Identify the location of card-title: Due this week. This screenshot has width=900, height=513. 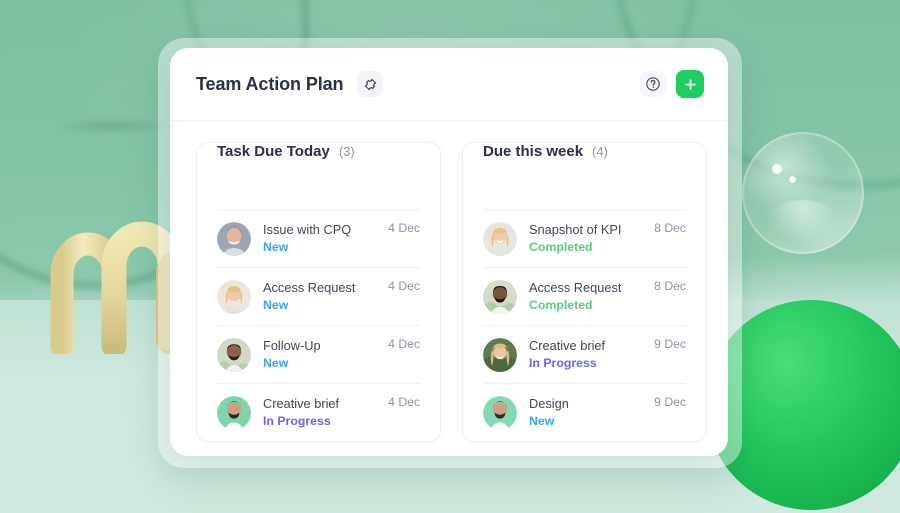
(533, 151).